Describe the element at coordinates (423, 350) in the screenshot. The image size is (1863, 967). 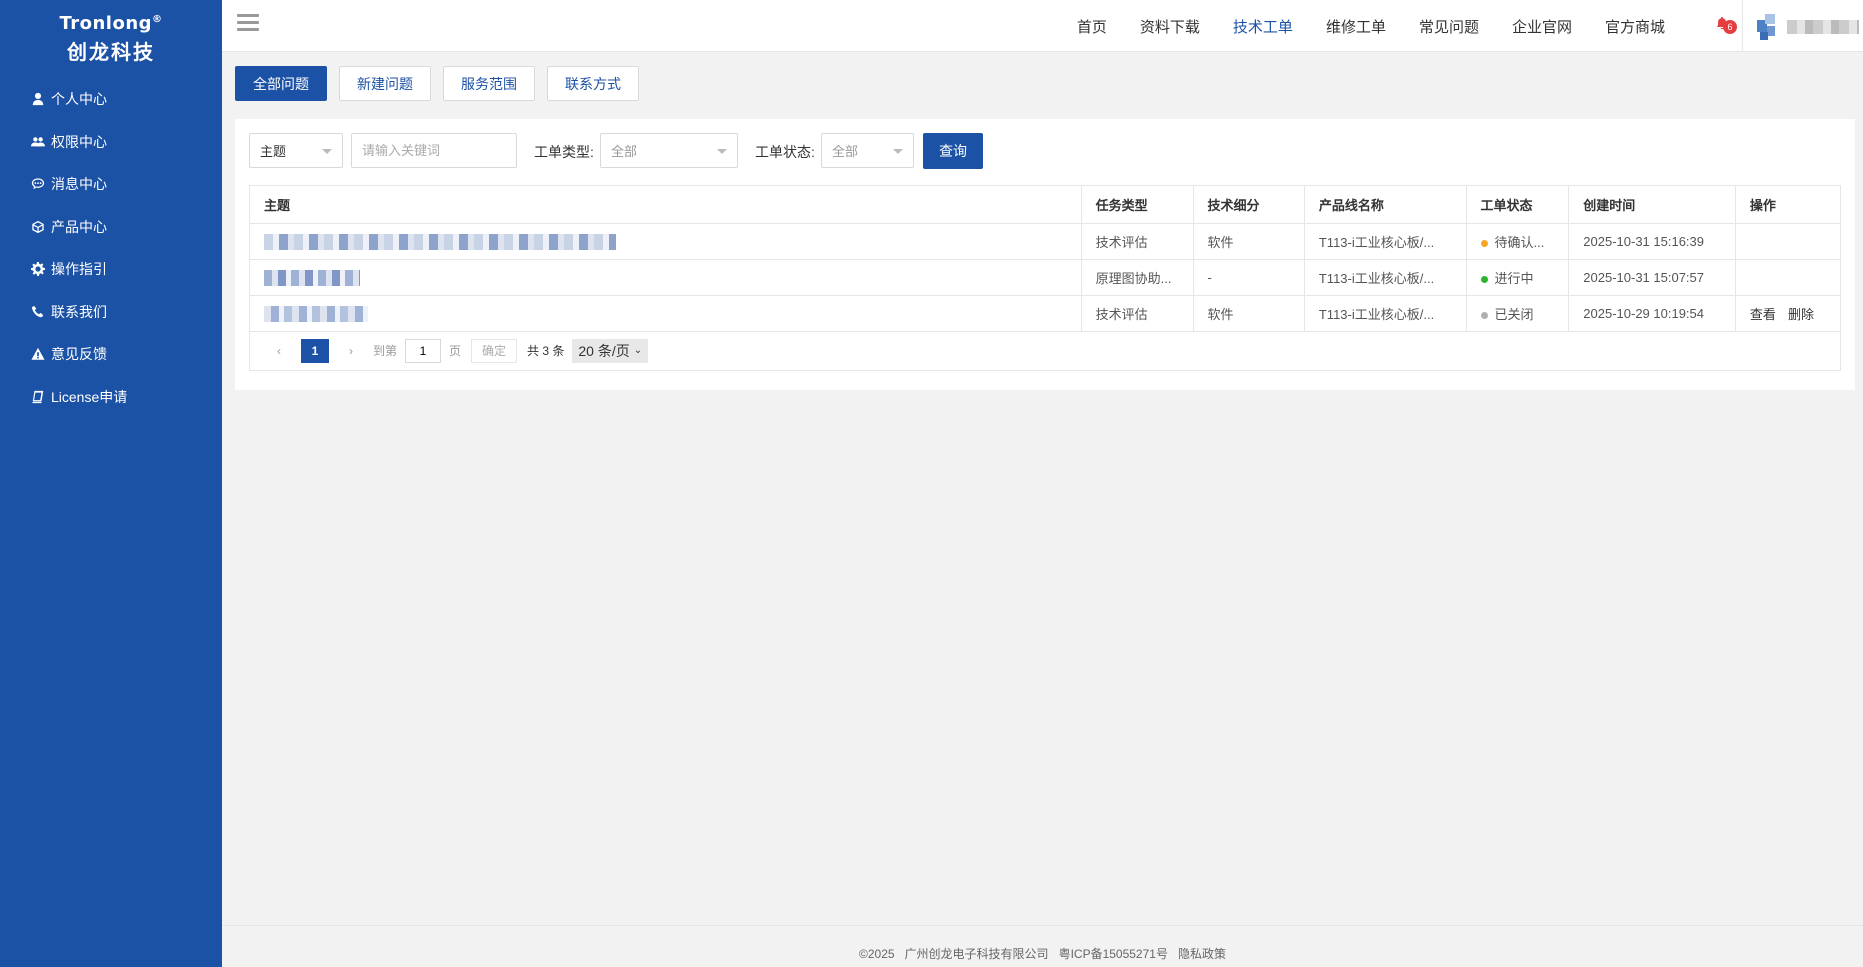
I see `goto-page-input` at that location.